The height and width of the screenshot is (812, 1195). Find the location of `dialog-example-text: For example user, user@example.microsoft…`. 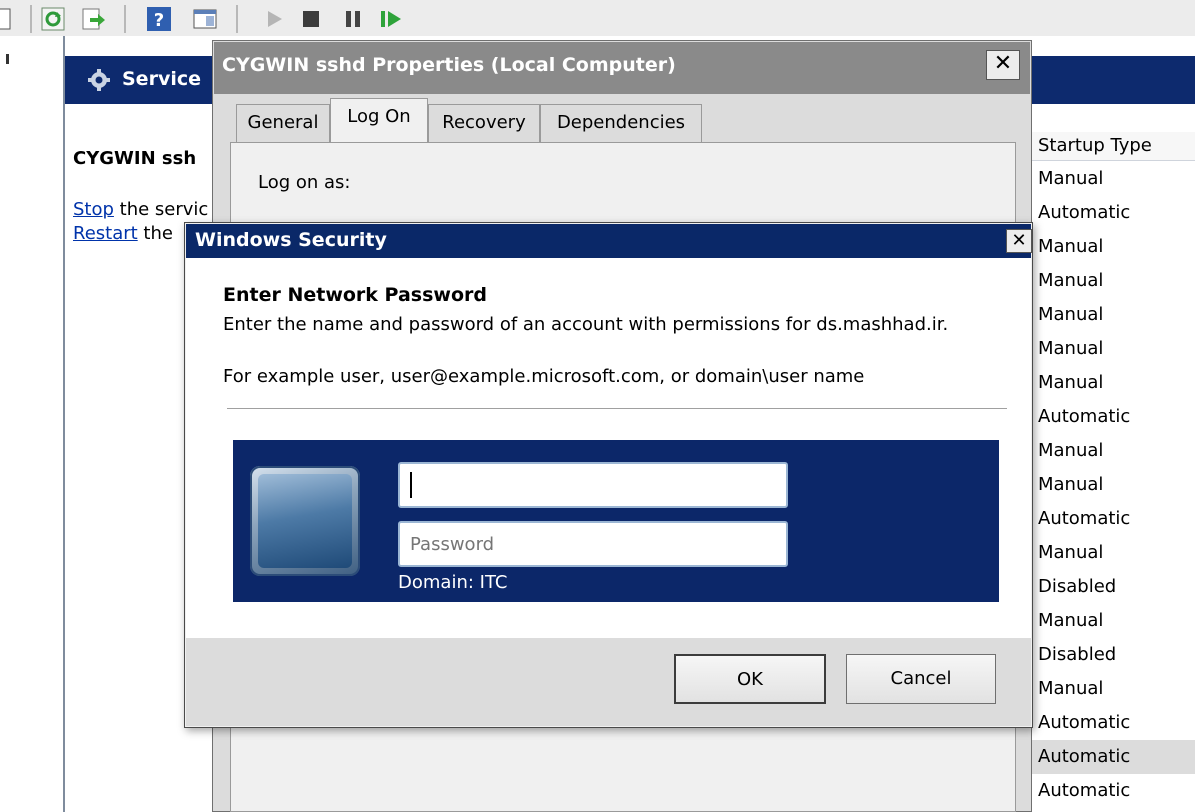

dialog-example-text: For example user, user@example.microsoft… is located at coordinates (544, 376).